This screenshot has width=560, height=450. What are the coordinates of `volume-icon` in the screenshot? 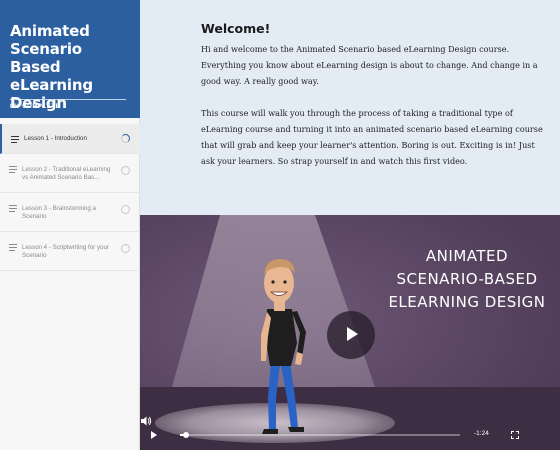 It's located at (146, 421).